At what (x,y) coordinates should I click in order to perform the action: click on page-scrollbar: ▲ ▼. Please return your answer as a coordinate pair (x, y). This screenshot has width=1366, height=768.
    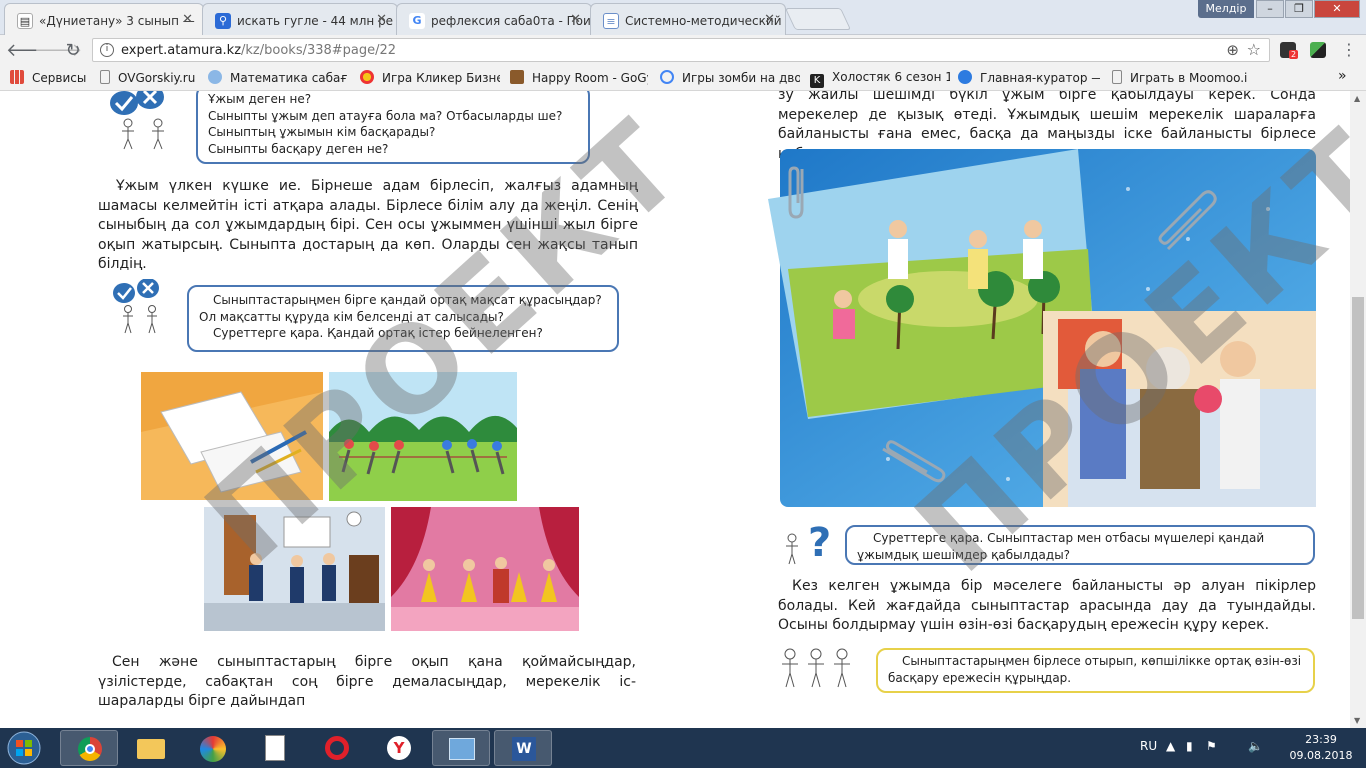
    Looking at the image, I should click on (1358, 409).